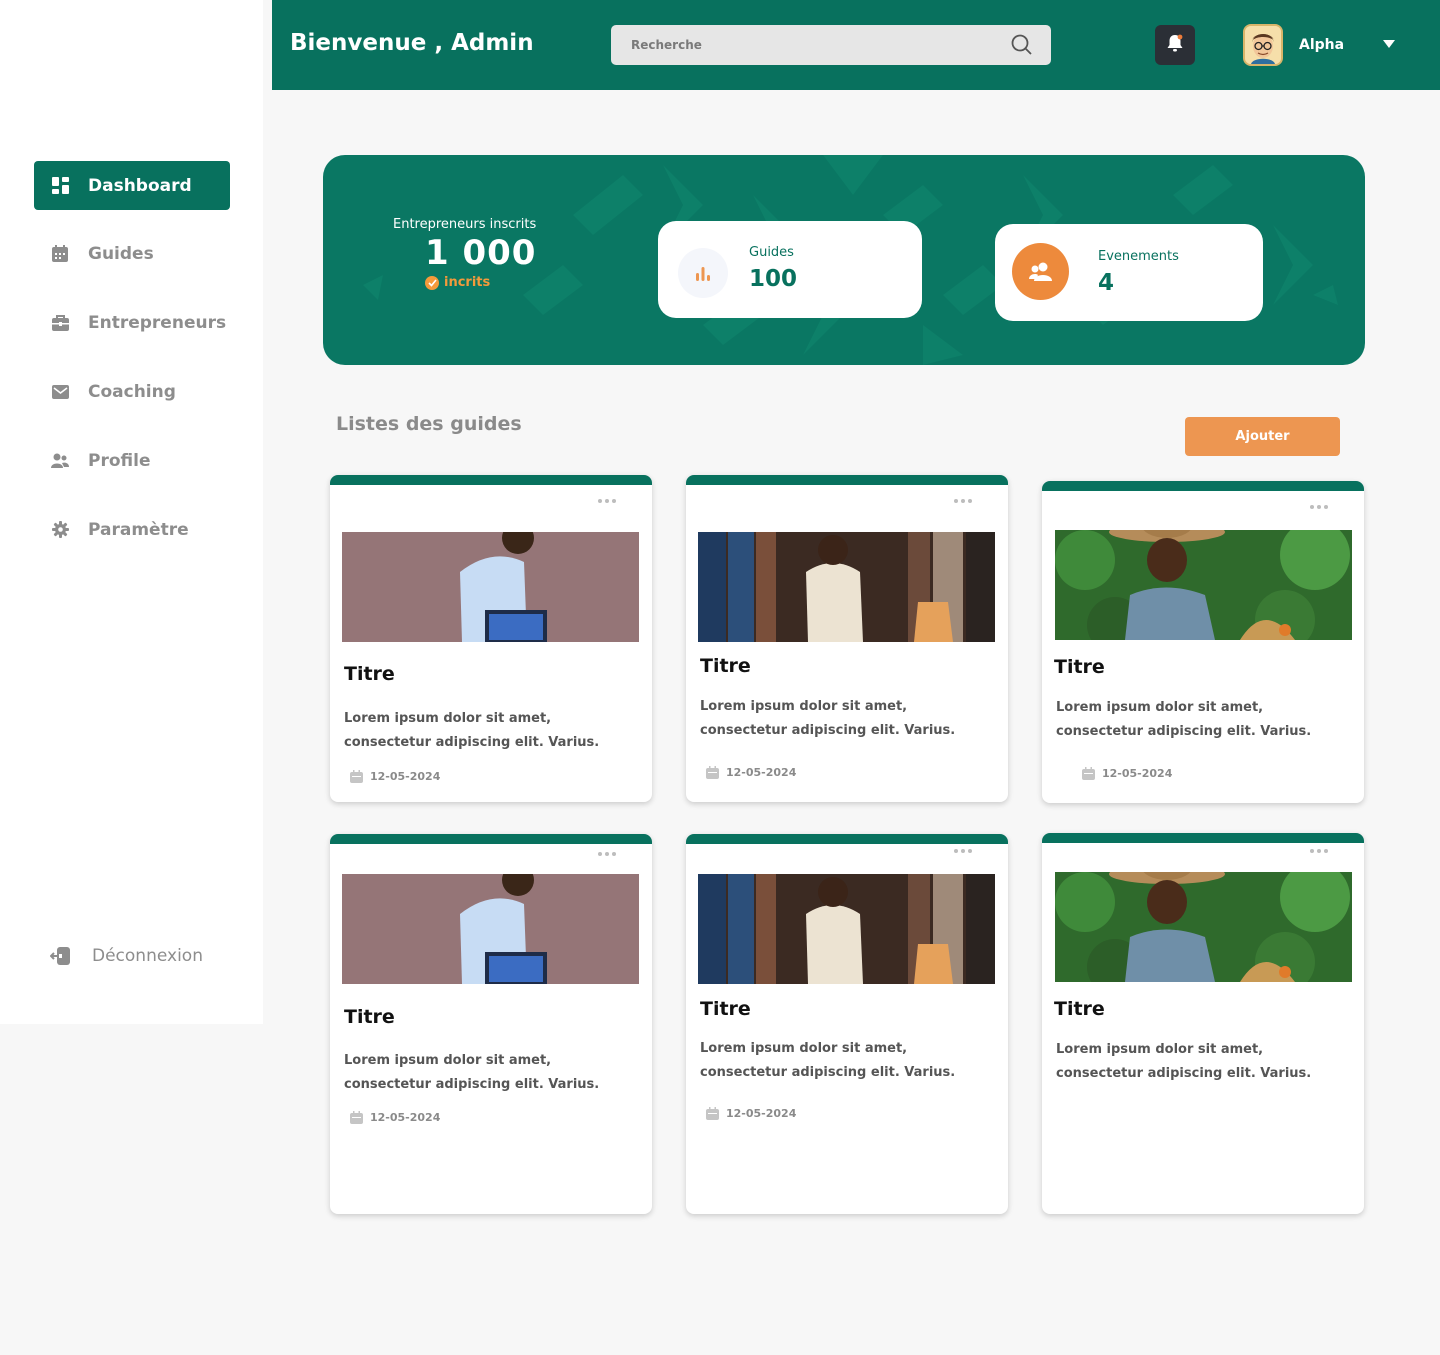 The width and height of the screenshot is (1440, 1355). What do you see at coordinates (1321, 45) in the screenshot?
I see `user-name: Alpha` at bounding box center [1321, 45].